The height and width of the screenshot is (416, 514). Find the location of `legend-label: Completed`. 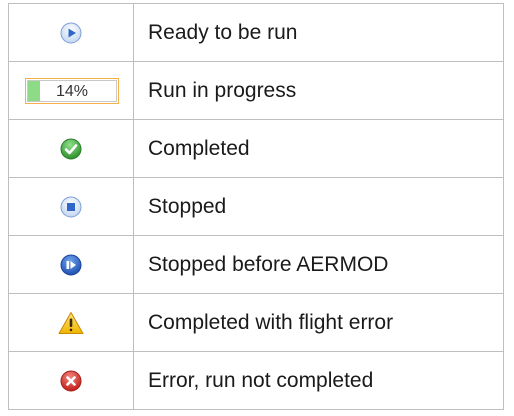

legend-label: Completed is located at coordinates (318, 148).